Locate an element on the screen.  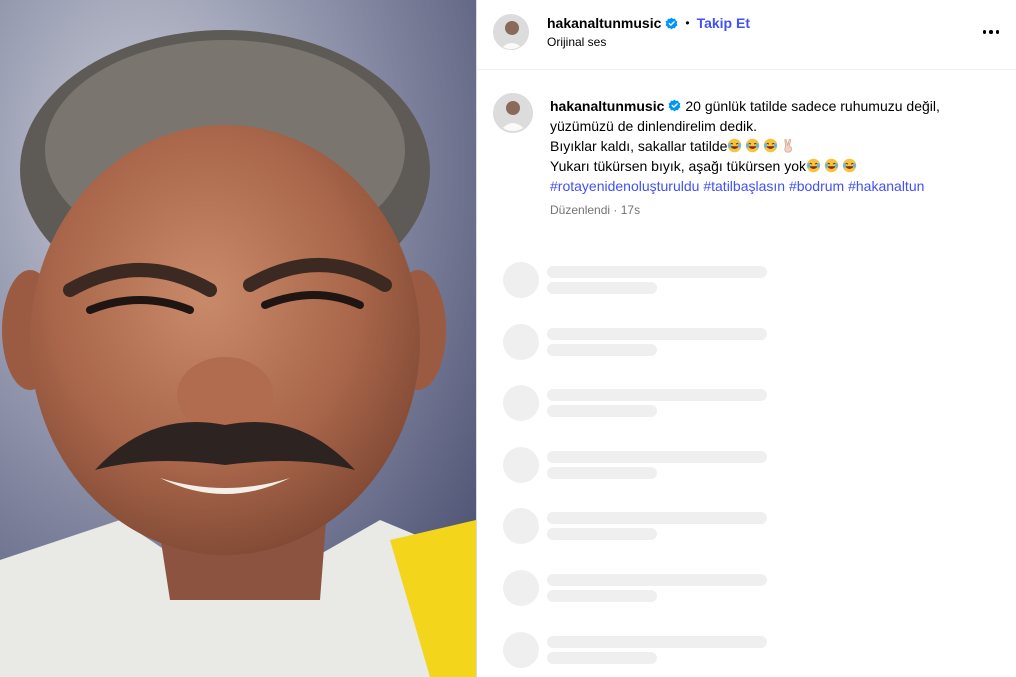
follow-button: Takip Et is located at coordinates (723, 23).